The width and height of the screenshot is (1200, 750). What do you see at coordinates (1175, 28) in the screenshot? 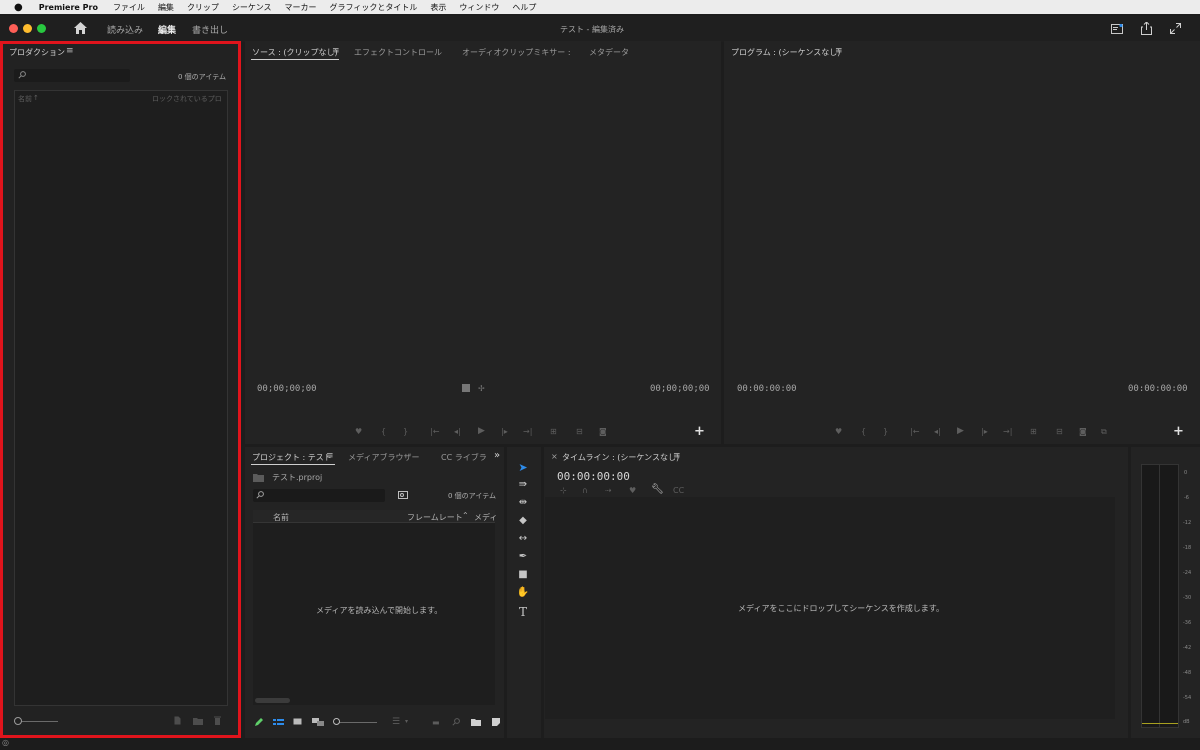
I see `fullscreen-icon` at bounding box center [1175, 28].